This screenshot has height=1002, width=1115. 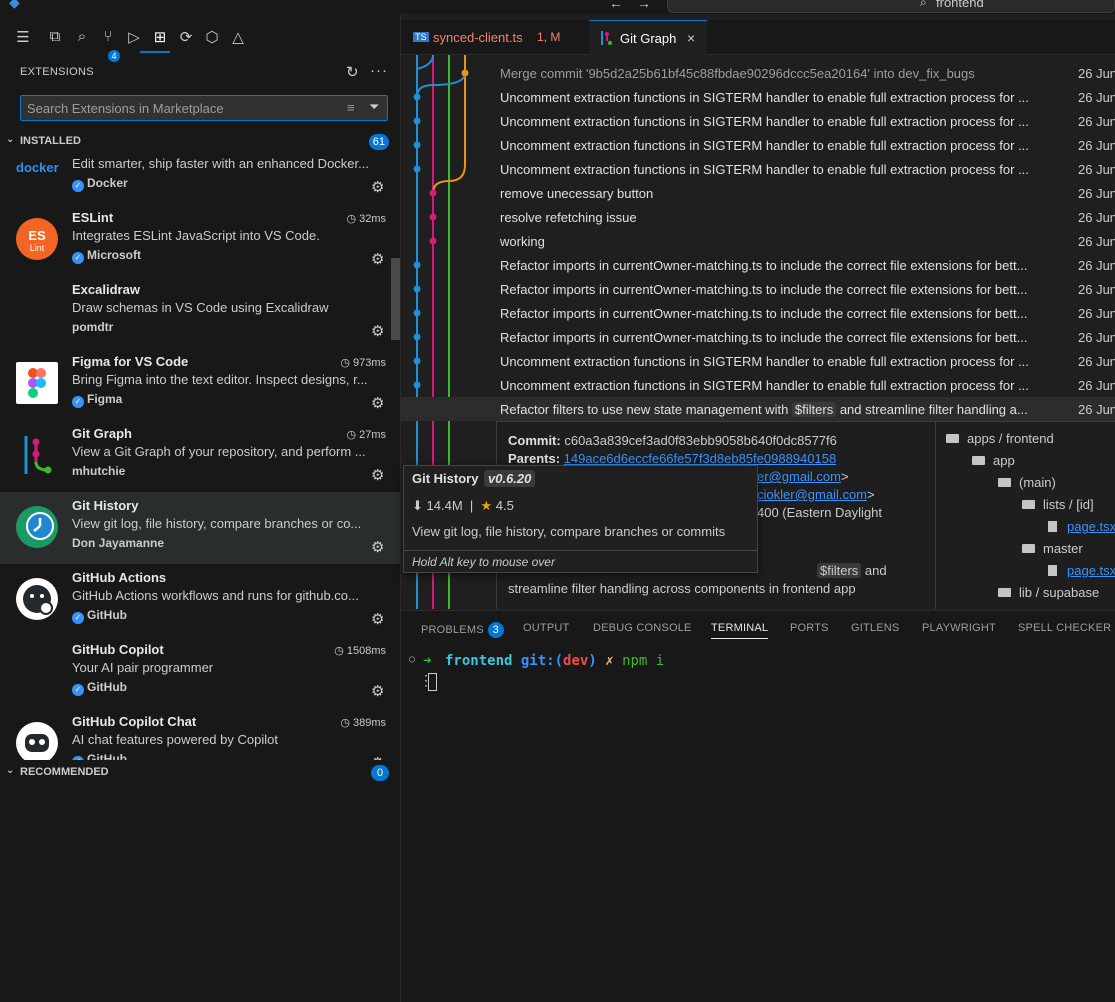 What do you see at coordinates (803, 476) in the screenshot?
I see `author-email: er@gmail.com>` at bounding box center [803, 476].